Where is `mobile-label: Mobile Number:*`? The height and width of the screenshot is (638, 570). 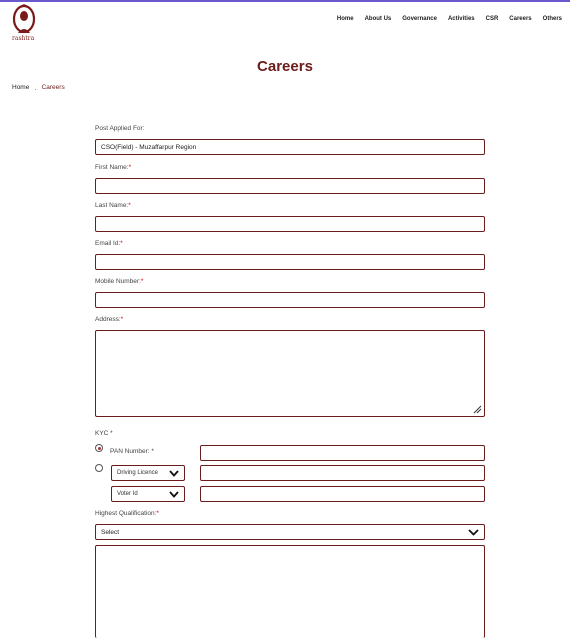 mobile-label: Mobile Number:* is located at coordinates (119, 281).